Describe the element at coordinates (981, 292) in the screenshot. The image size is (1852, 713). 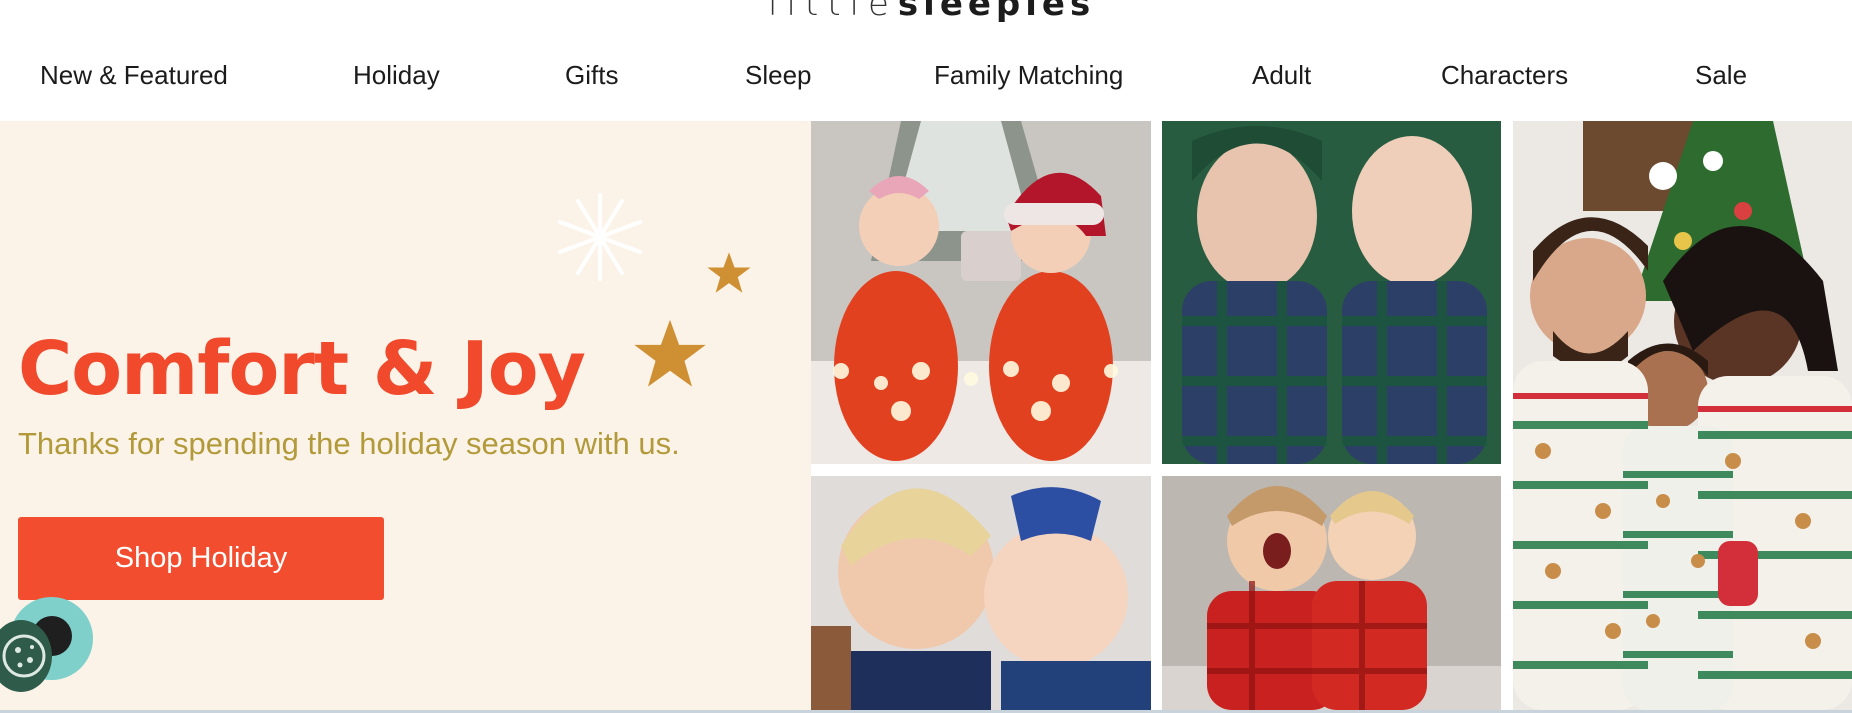
I see `photo-babies-red-pajamas` at that location.